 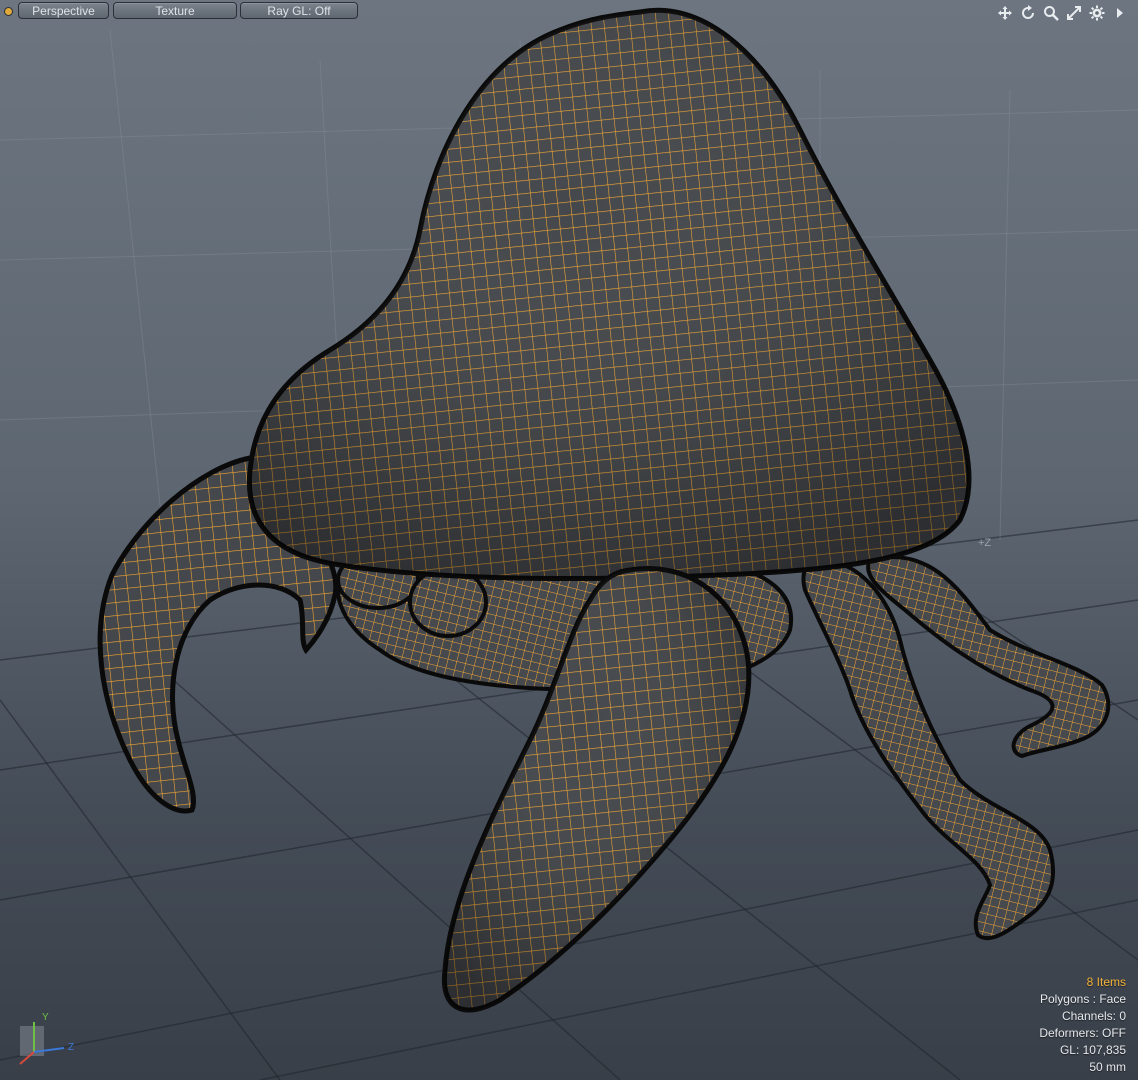 What do you see at coordinates (1062, 12) in the screenshot?
I see `viewport-tools` at bounding box center [1062, 12].